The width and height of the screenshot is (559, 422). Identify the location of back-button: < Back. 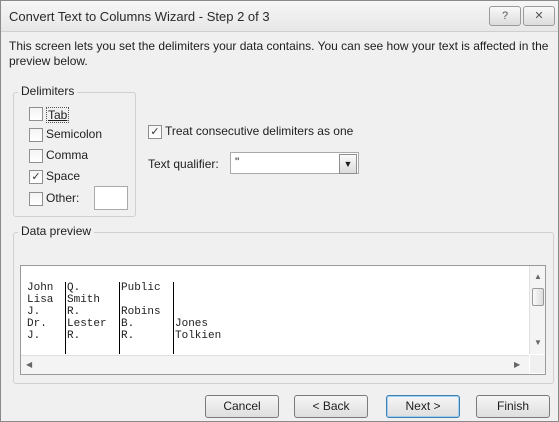
(331, 406).